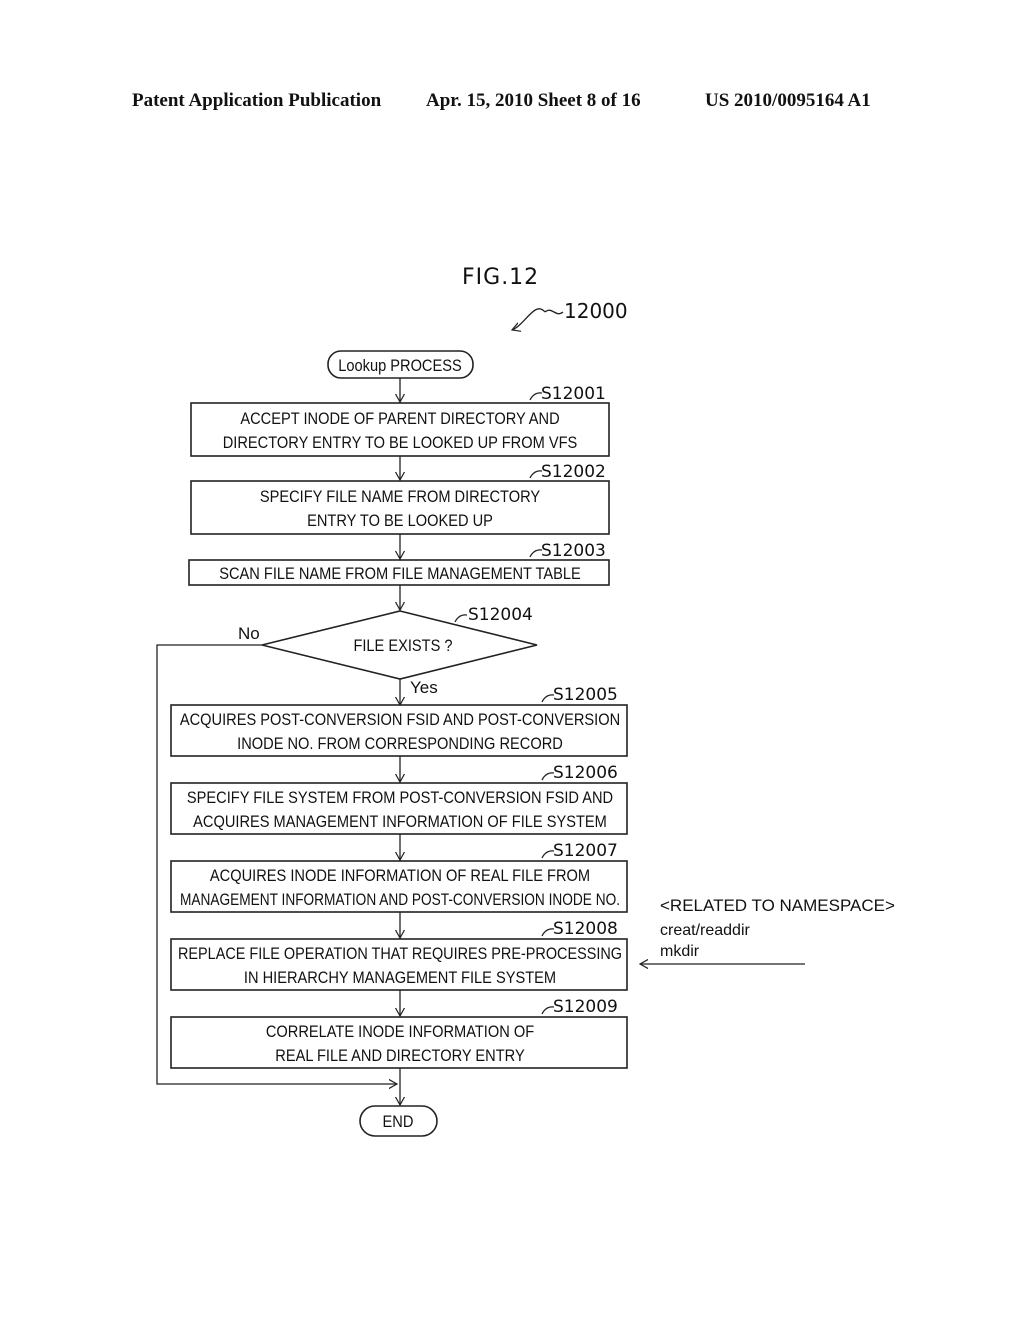  What do you see at coordinates (500, 615) in the screenshot?
I see `step-id: S12004` at bounding box center [500, 615].